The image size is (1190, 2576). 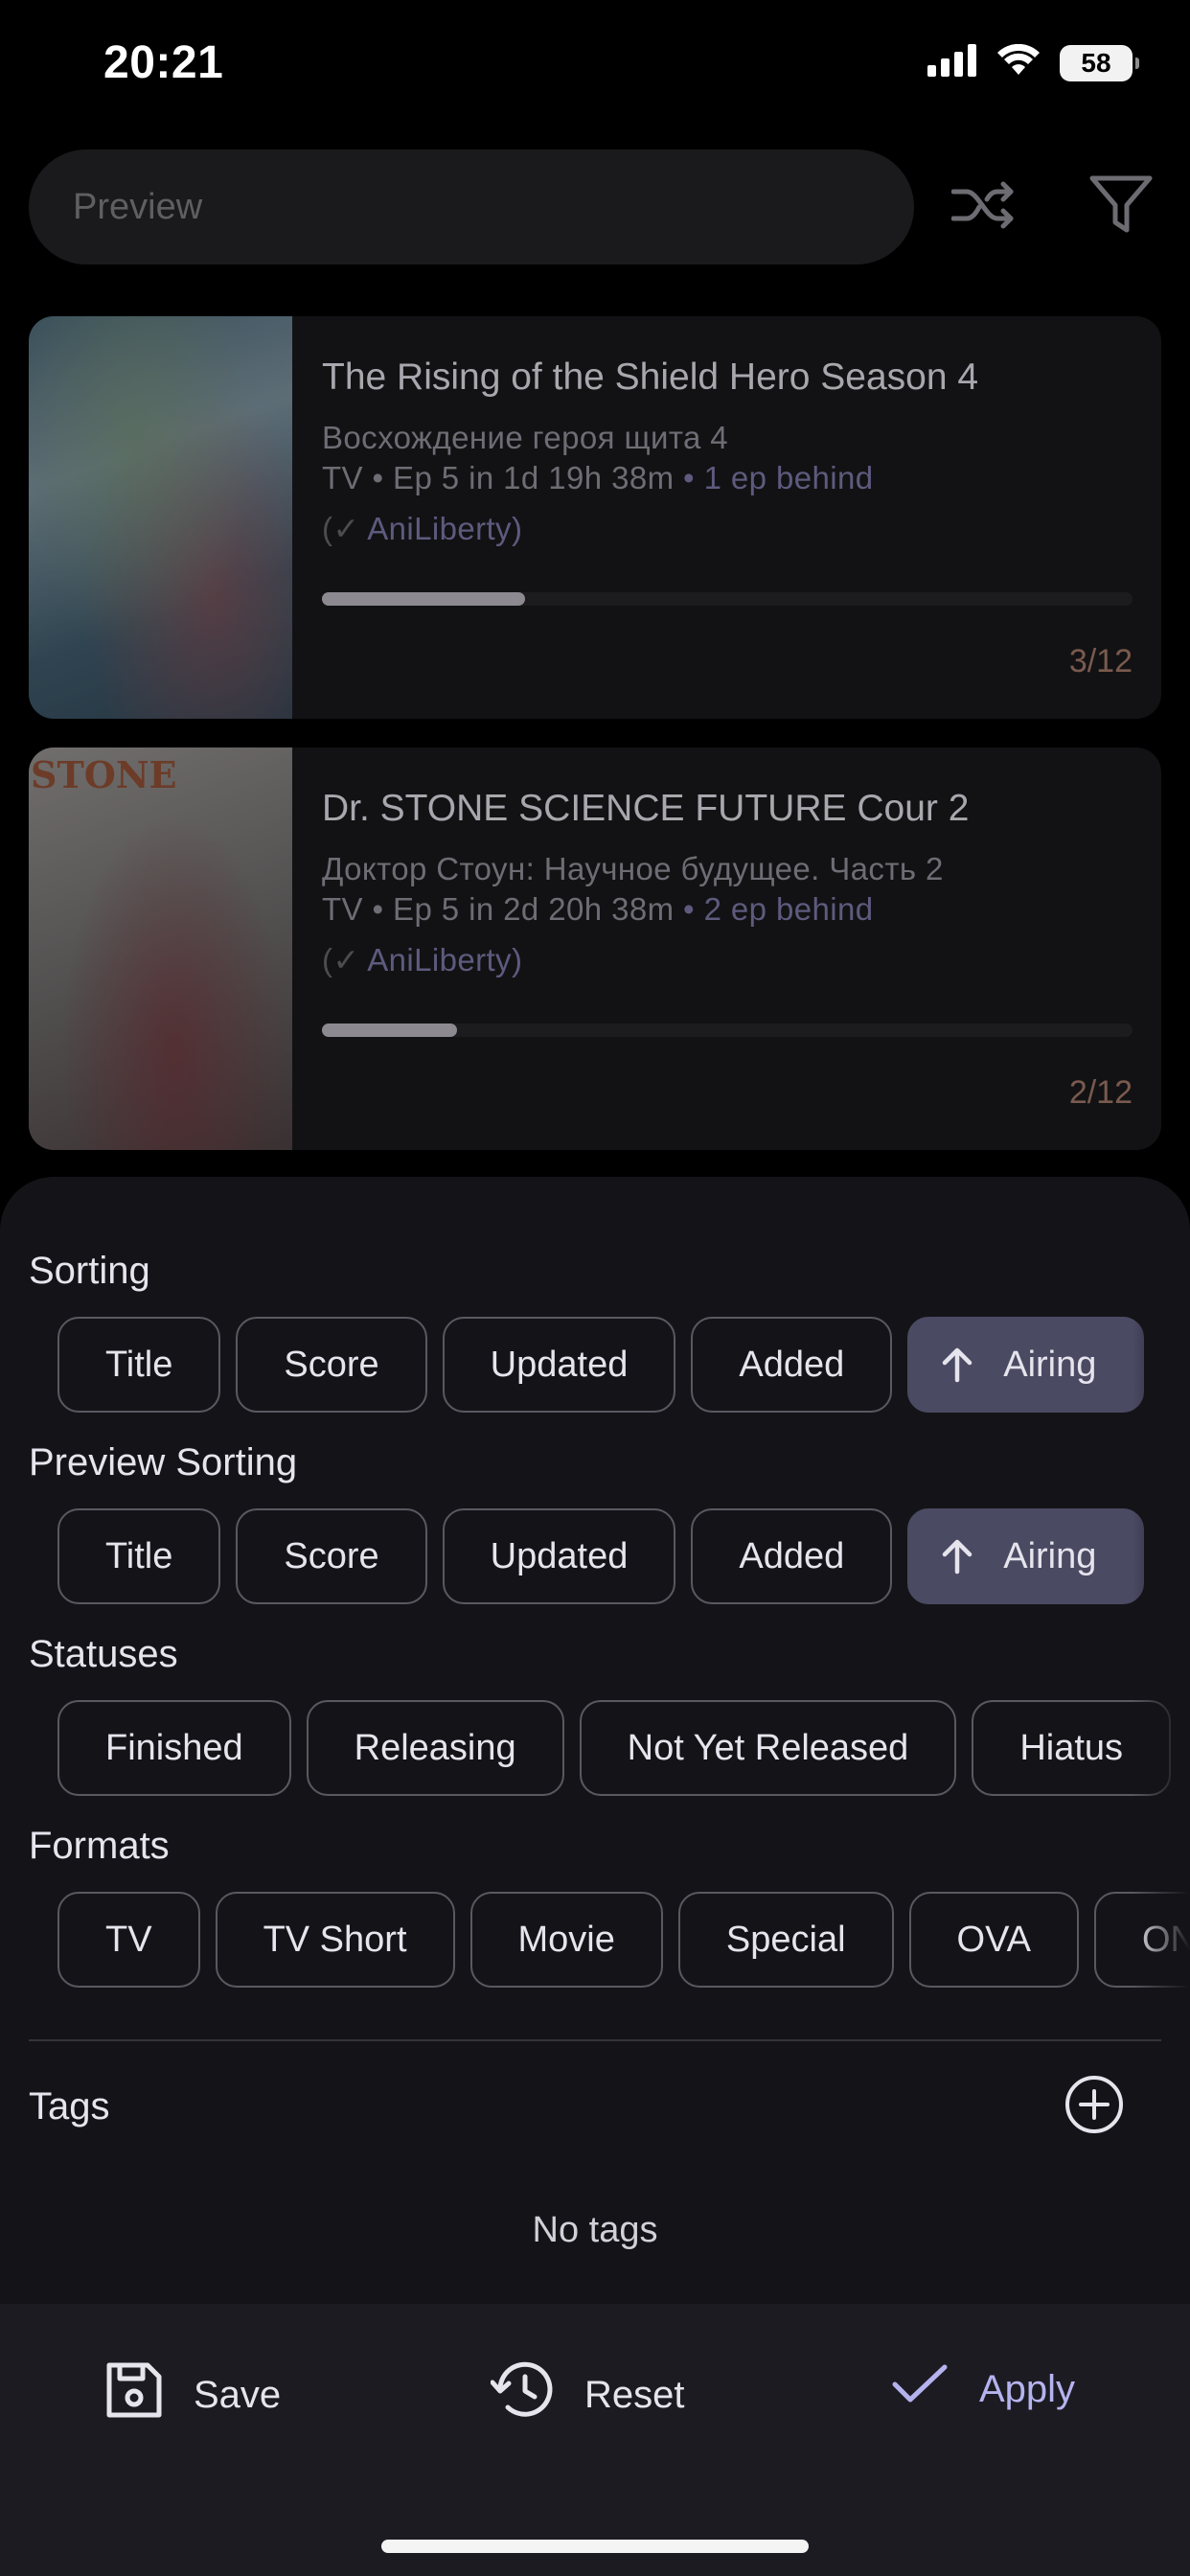 I want to click on reset-button: Reset, so click(x=588, y=2394).